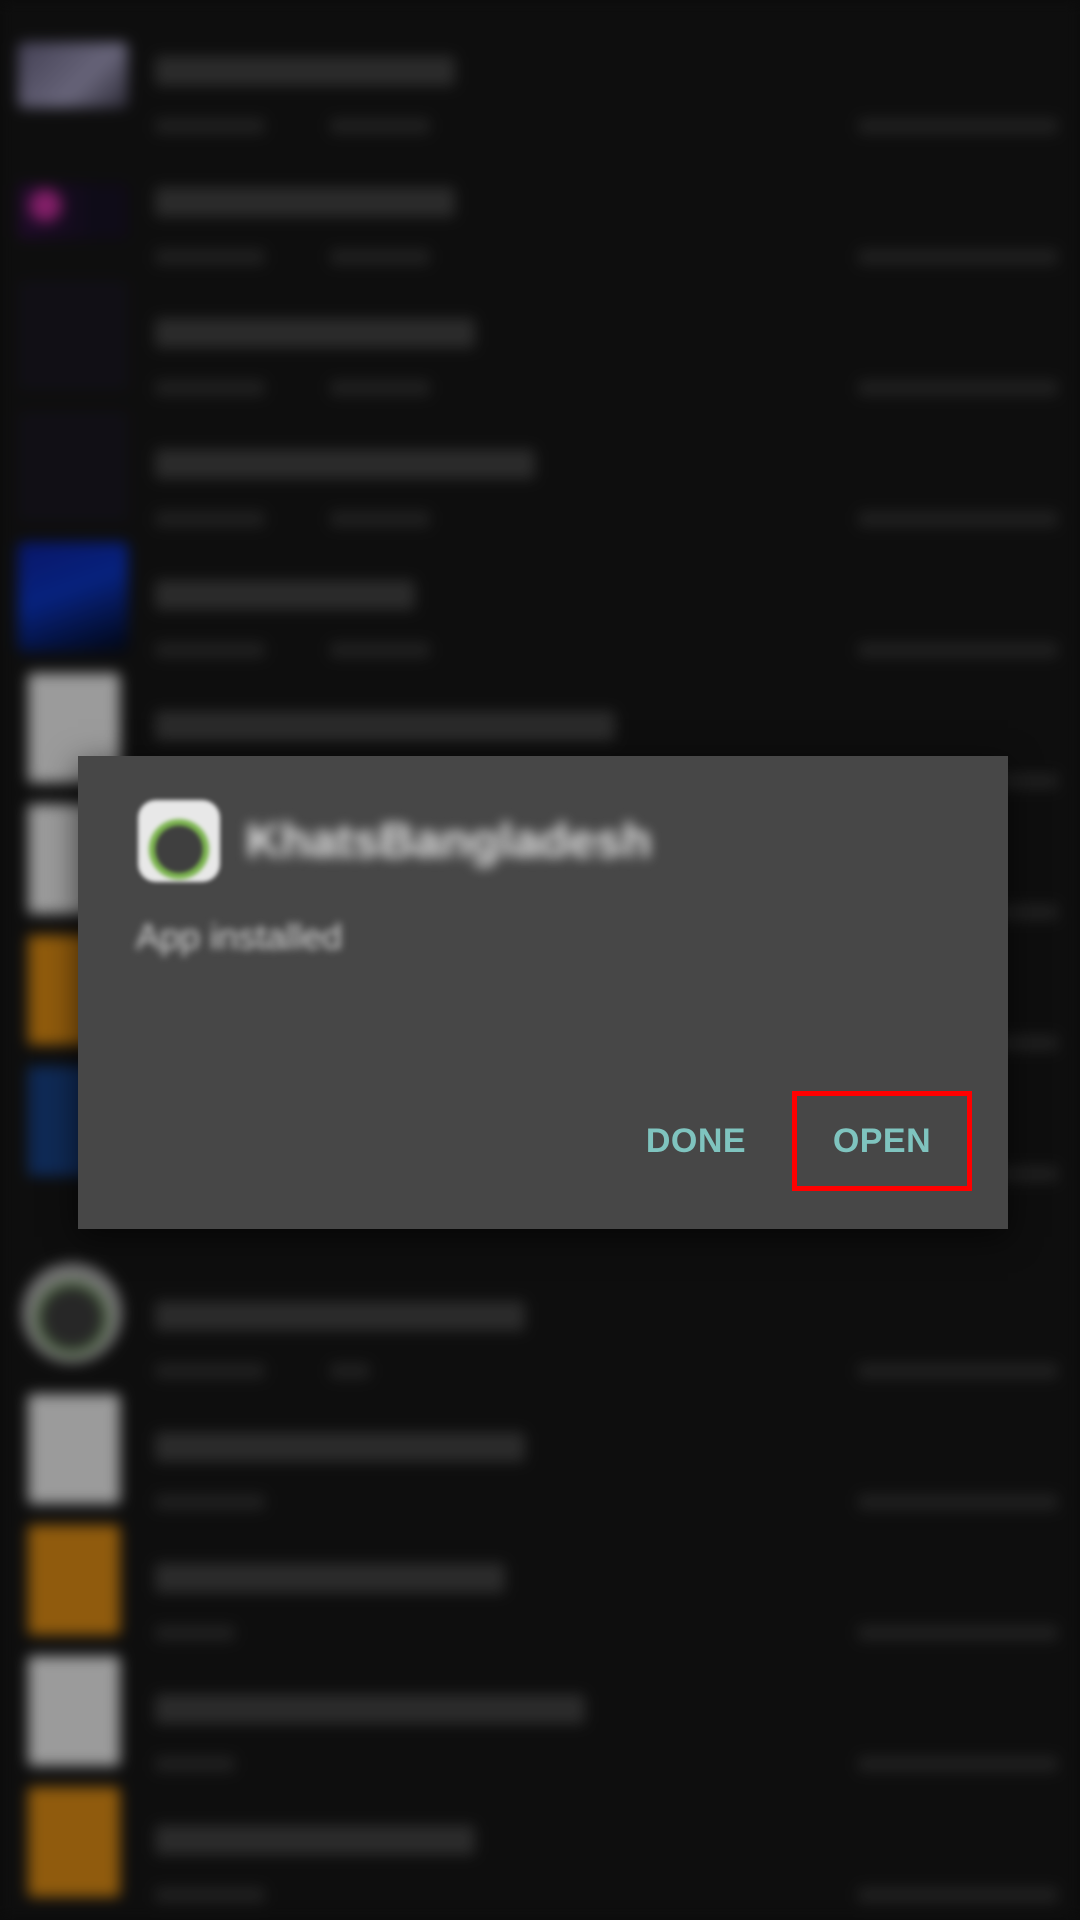 The height and width of the screenshot is (1920, 1080). Describe the element at coordinates (239, 936) in the screenshot. I see `dialog-message: App installed` at that location.